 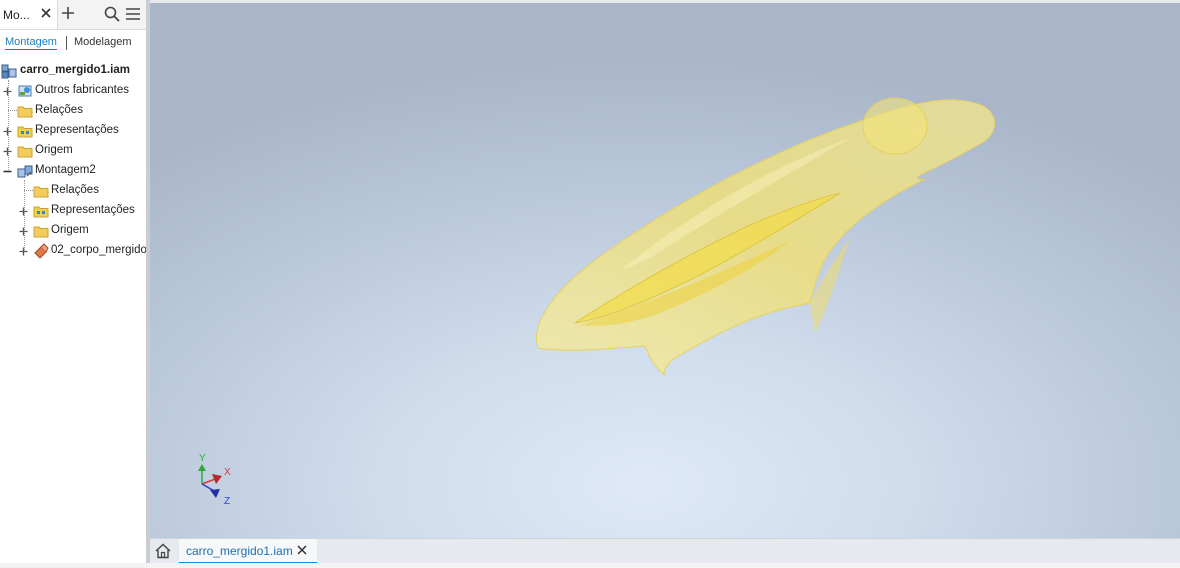 I want to click on tree-item-label: Outros fabricantes, so click(x=82, y=90).